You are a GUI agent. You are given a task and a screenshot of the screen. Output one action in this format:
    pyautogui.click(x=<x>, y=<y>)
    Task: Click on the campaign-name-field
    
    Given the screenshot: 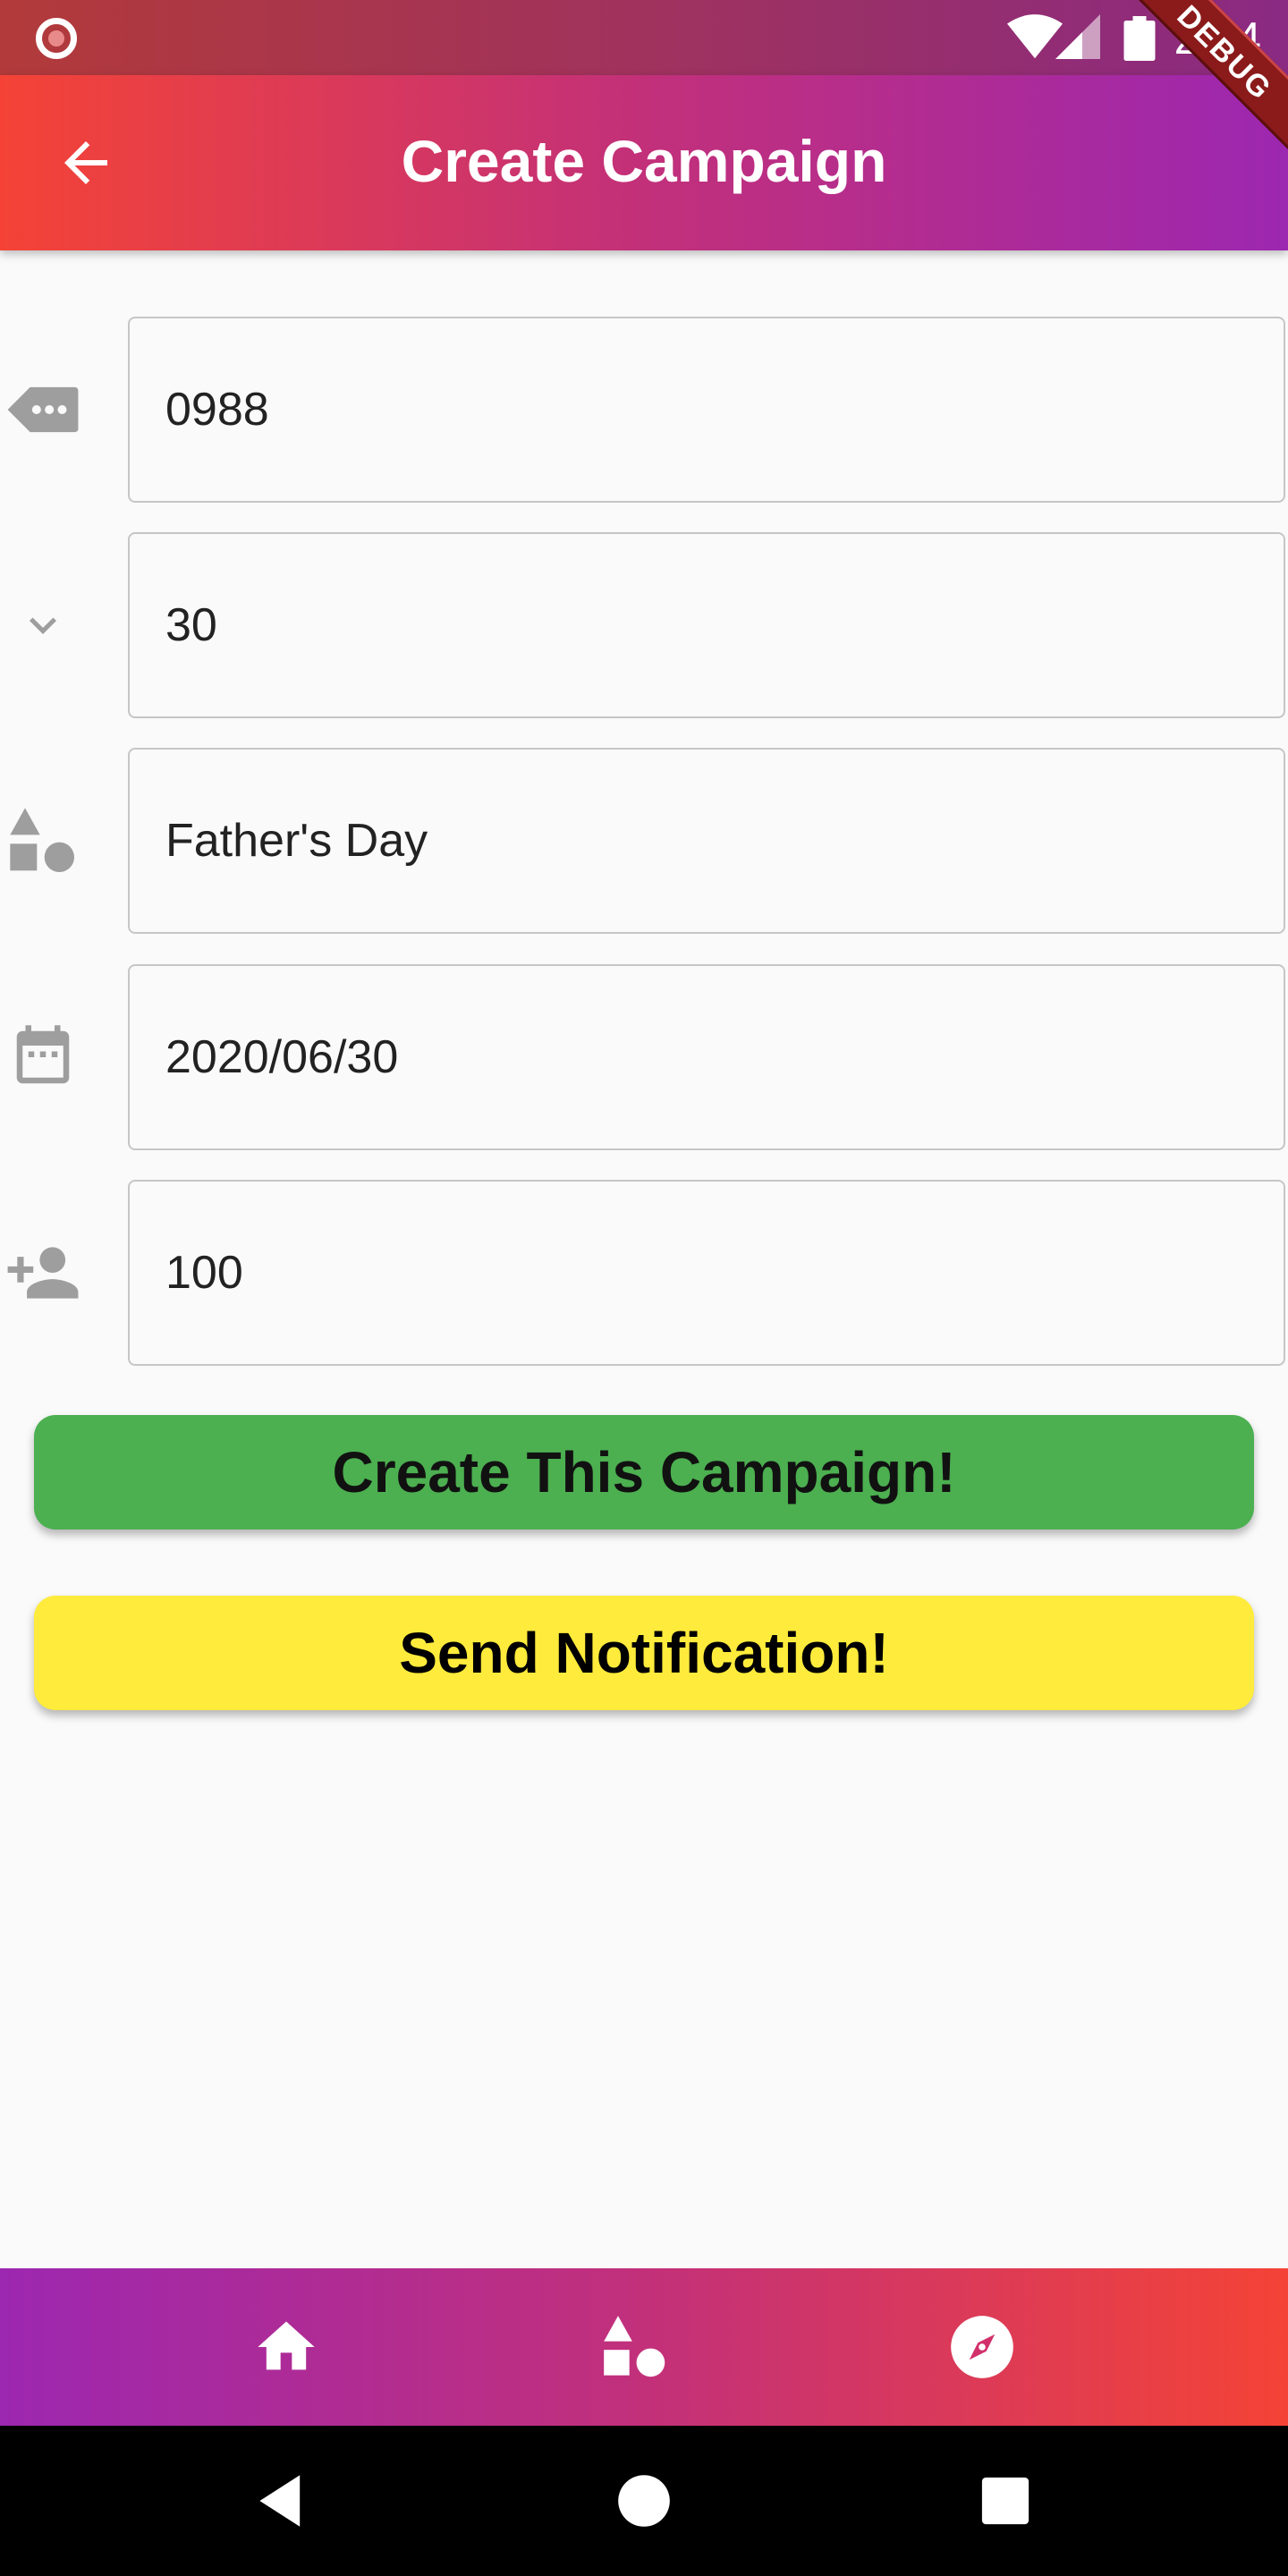 What is the action you would take?
    pyautogui.click(x=706, y=841)
    